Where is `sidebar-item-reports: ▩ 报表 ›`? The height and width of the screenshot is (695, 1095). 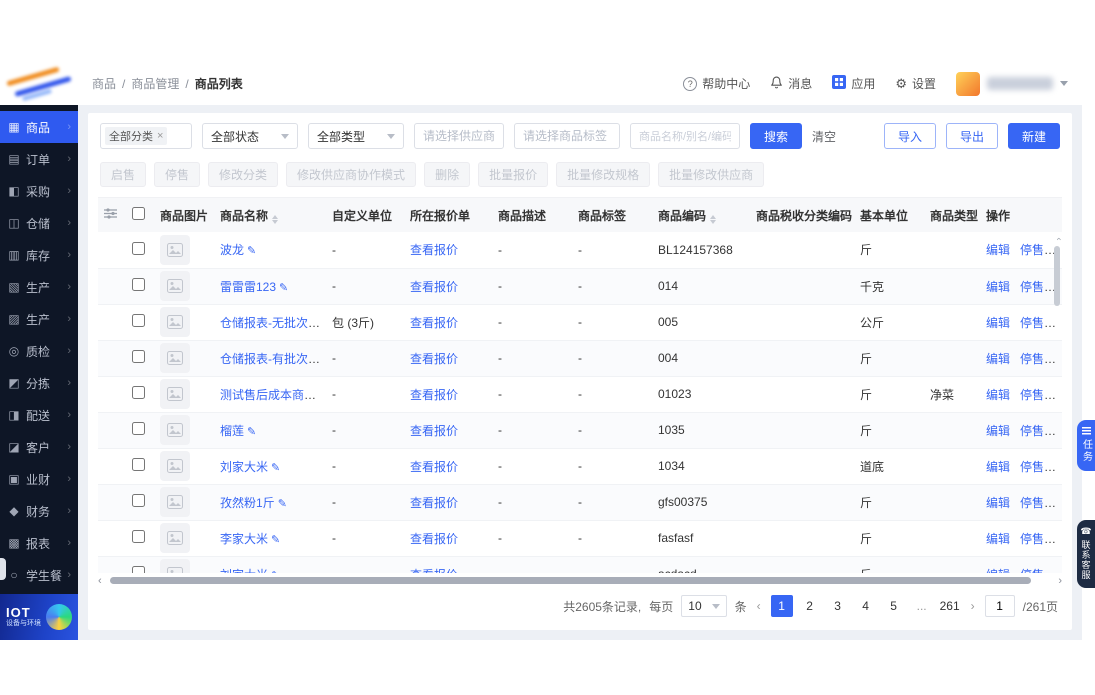 sidebar-item-reports: ▩ 报表 › is located at coordinates (39, 543).